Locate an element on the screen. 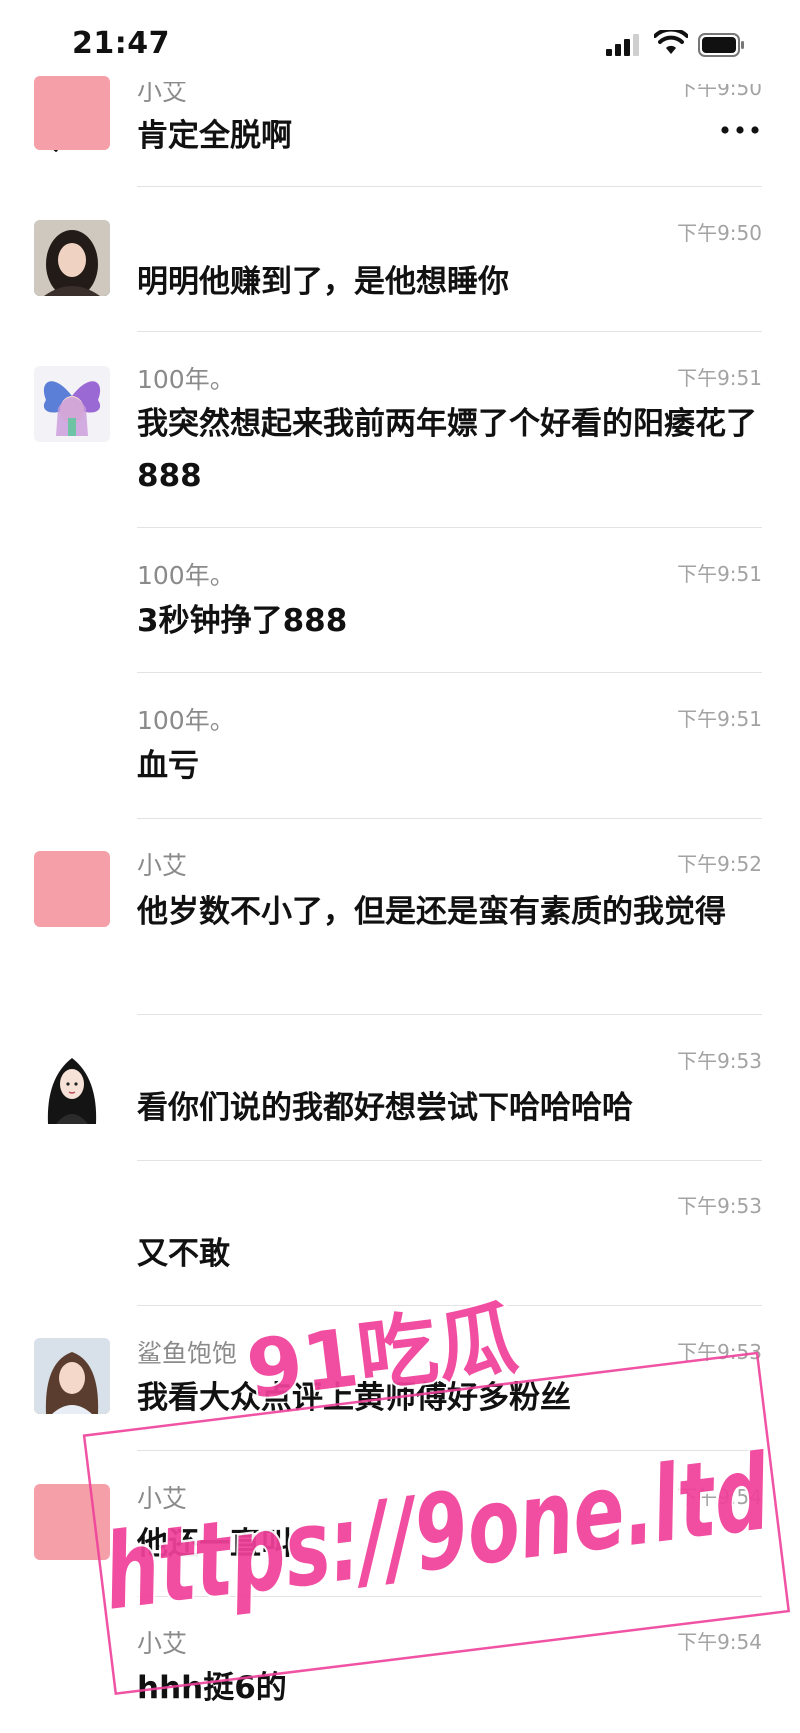 This screenshot has height=1733, width=800. message-text: 我突然想起来我前两年嫖了个好看的阳痿花了888 is located at coordinates (447, 450).